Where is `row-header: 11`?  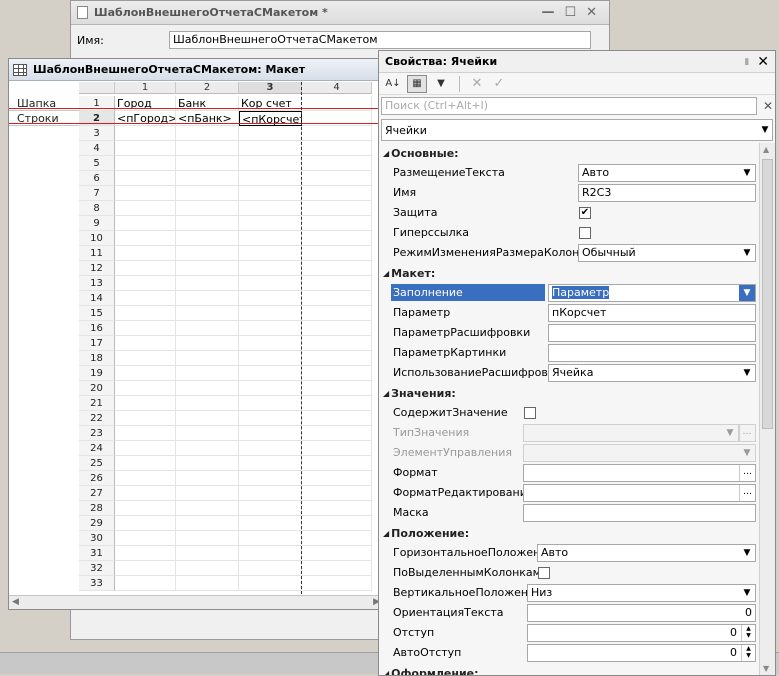 row-header: 11 is located at coordinates (97, 253).